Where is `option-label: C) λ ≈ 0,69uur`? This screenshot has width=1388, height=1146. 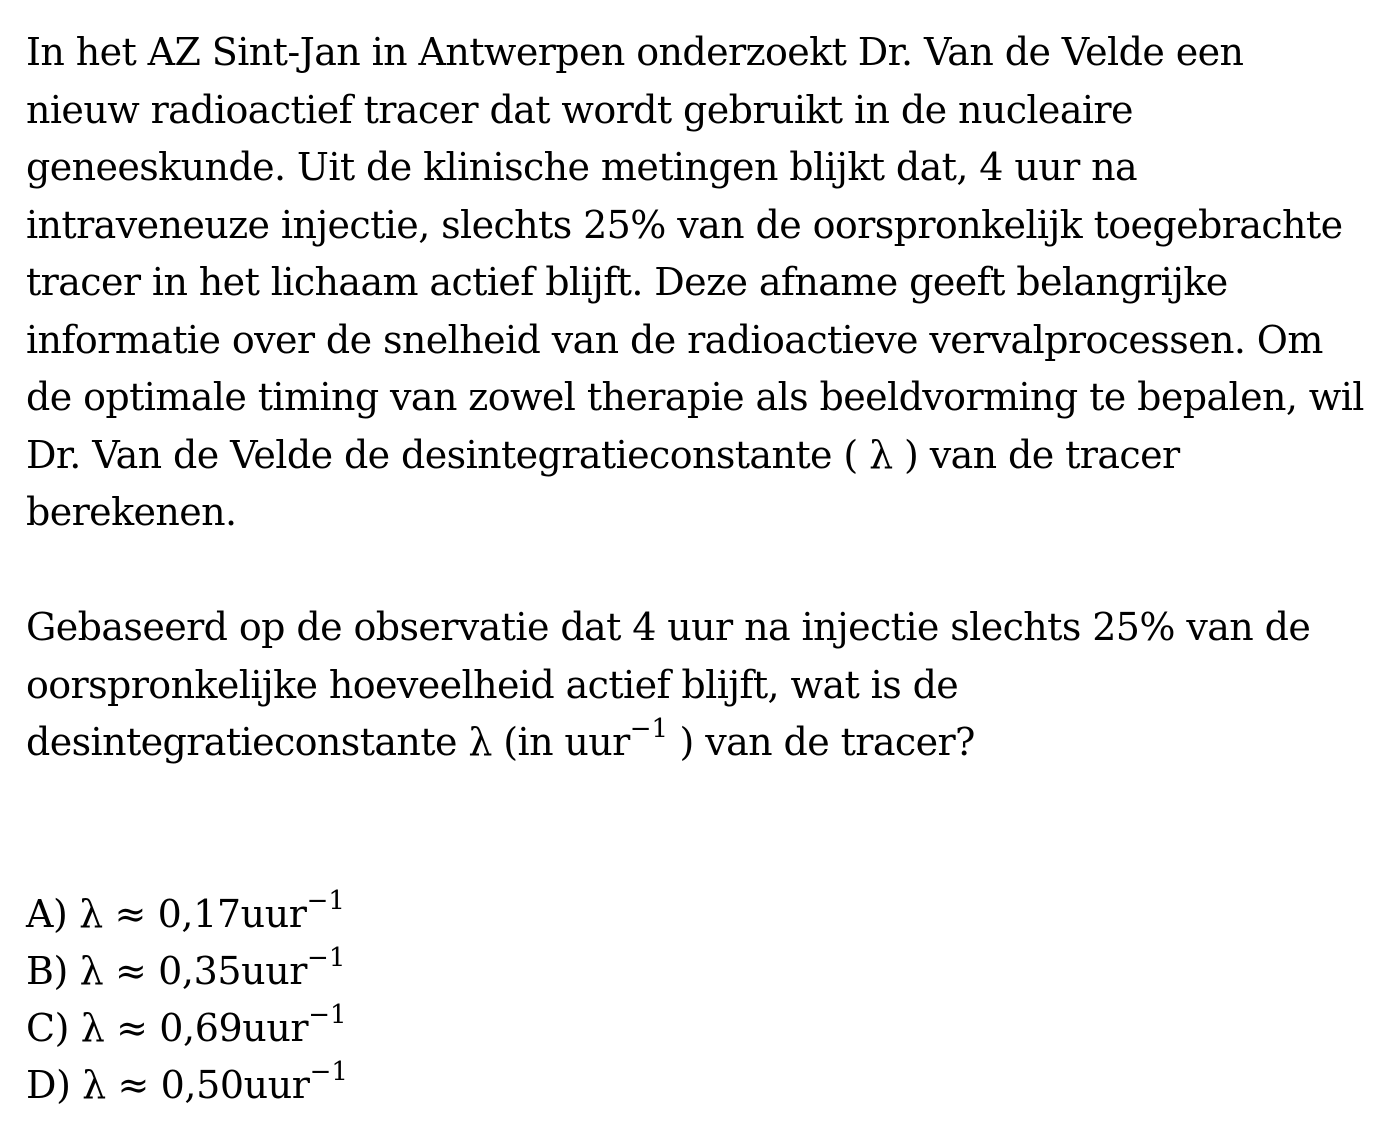 option-label: C) λ ≈ 0,69uur is located at coordinates (167, 1027).